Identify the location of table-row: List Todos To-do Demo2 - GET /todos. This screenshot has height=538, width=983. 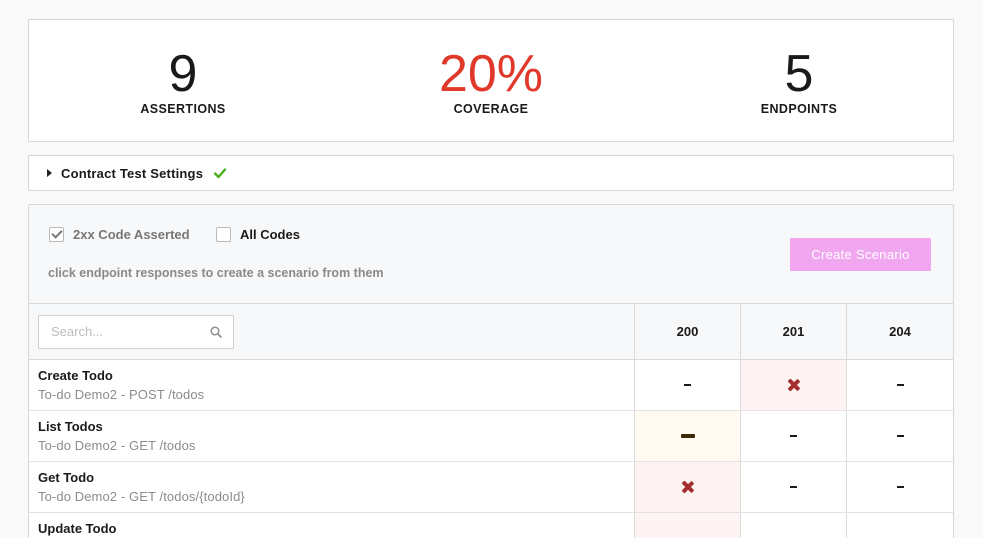
(491, 436).